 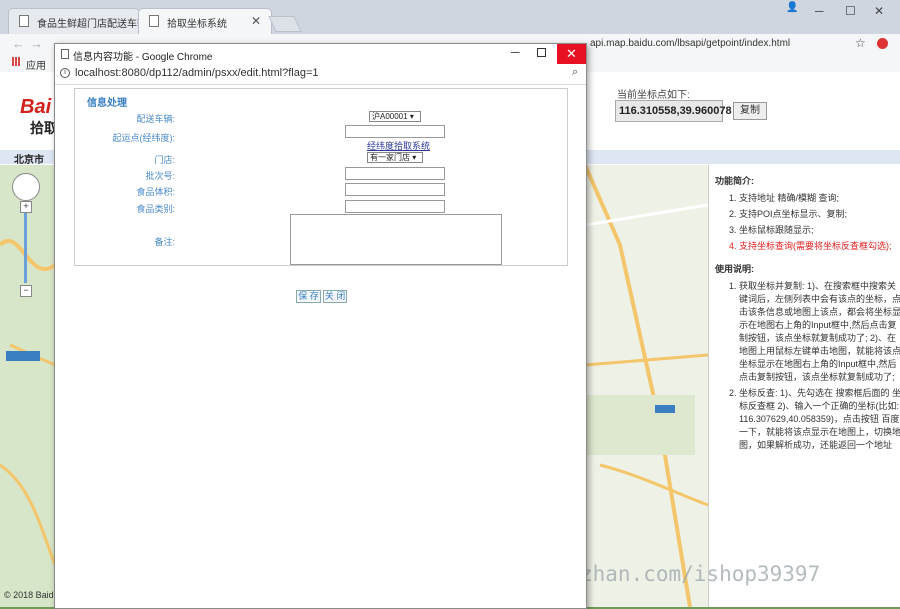 I want to click on func-item: 支持POI点坐标显示、复制;, so click(x=819, y=214).